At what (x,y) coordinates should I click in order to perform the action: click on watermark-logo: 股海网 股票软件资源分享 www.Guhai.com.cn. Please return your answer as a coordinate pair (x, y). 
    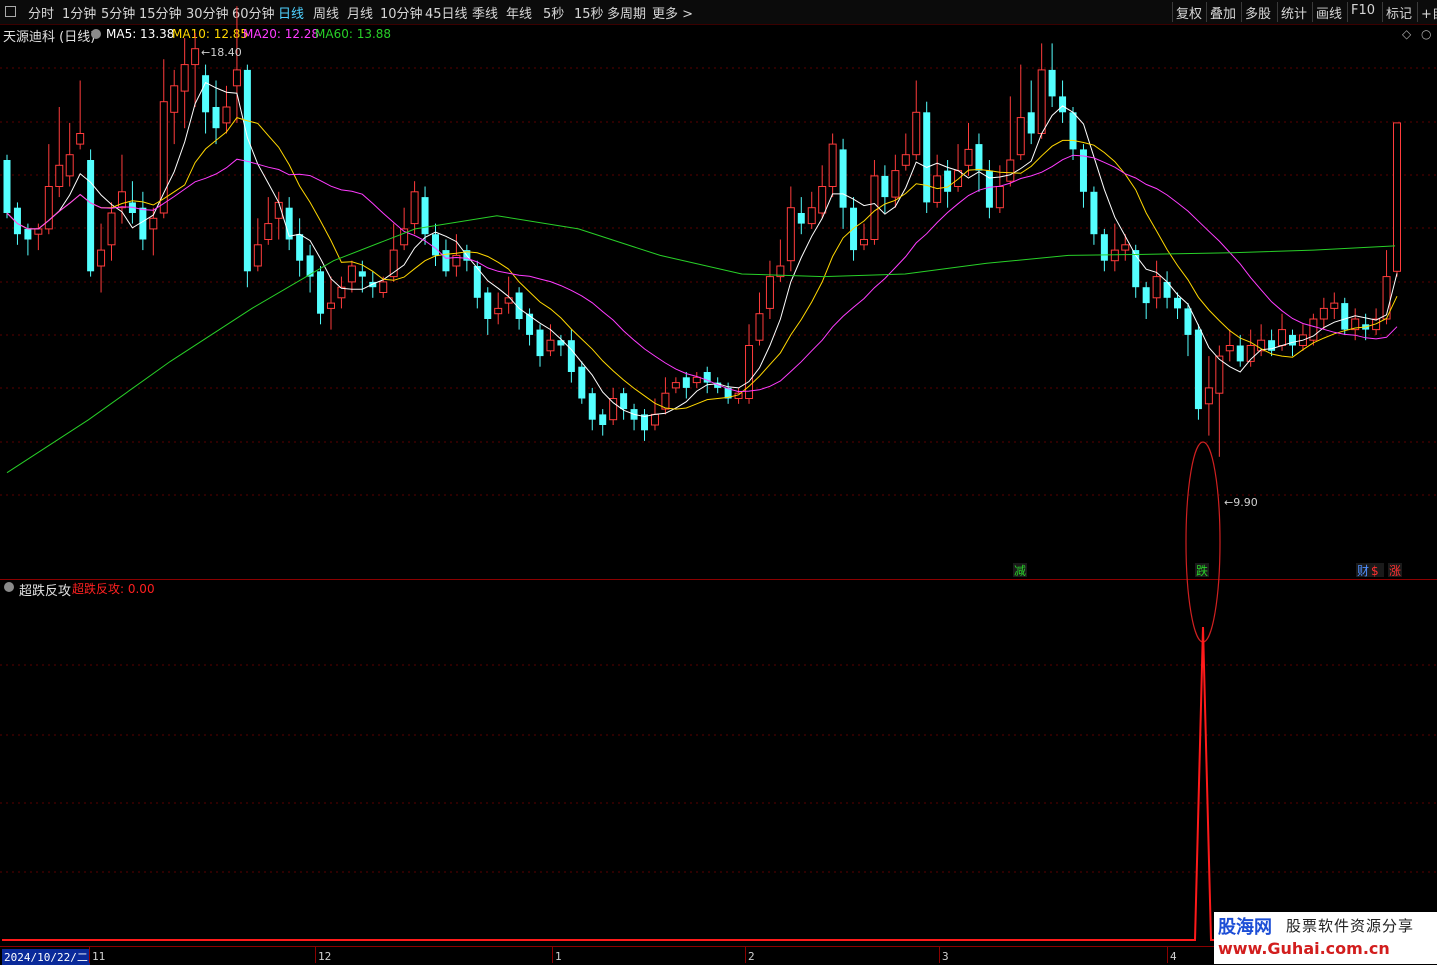
    Looking at the image, I should click on (1325, 938).